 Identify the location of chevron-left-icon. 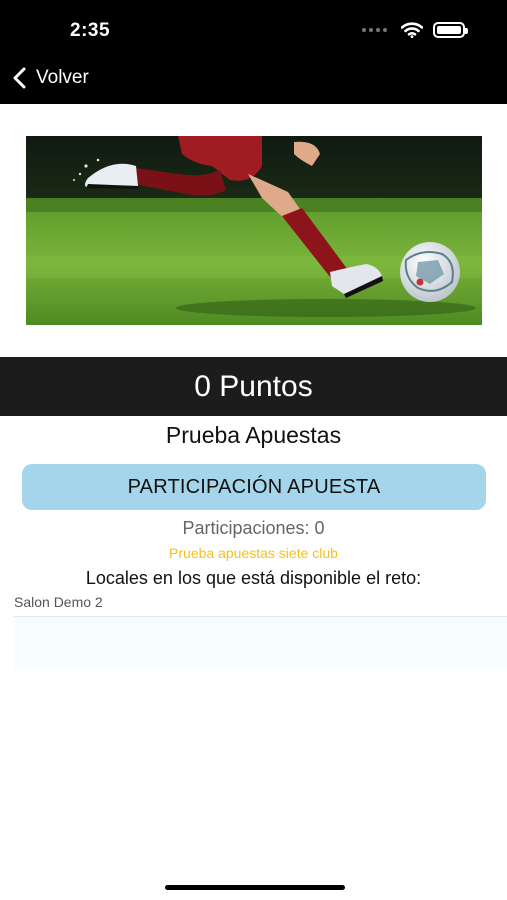
(19, 78).